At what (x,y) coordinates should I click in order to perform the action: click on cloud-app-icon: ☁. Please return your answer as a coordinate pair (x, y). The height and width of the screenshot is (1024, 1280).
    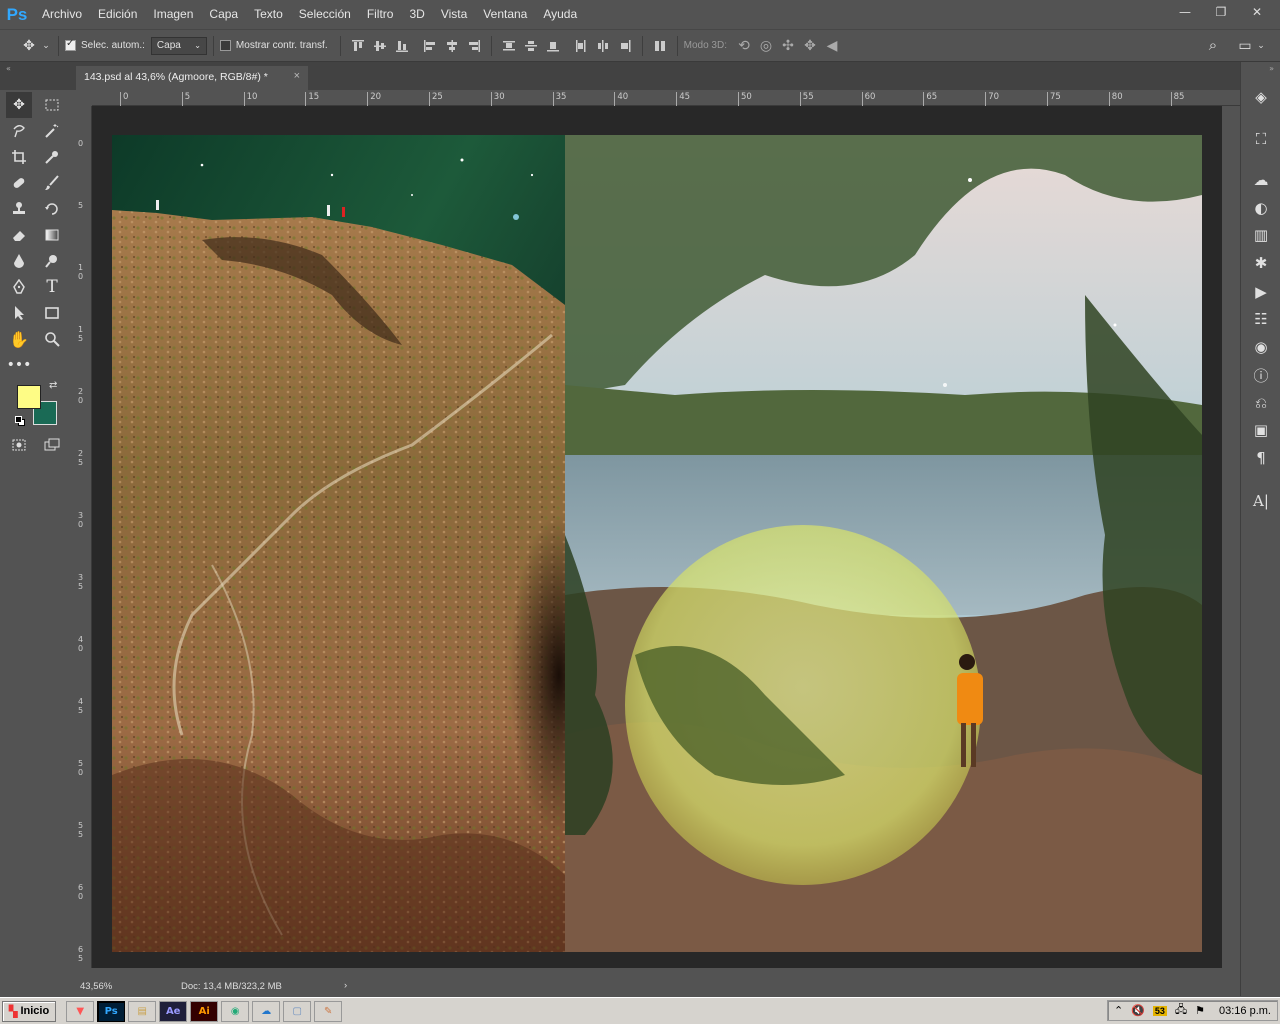
    Looking at the image, I should click on (266, 1011).